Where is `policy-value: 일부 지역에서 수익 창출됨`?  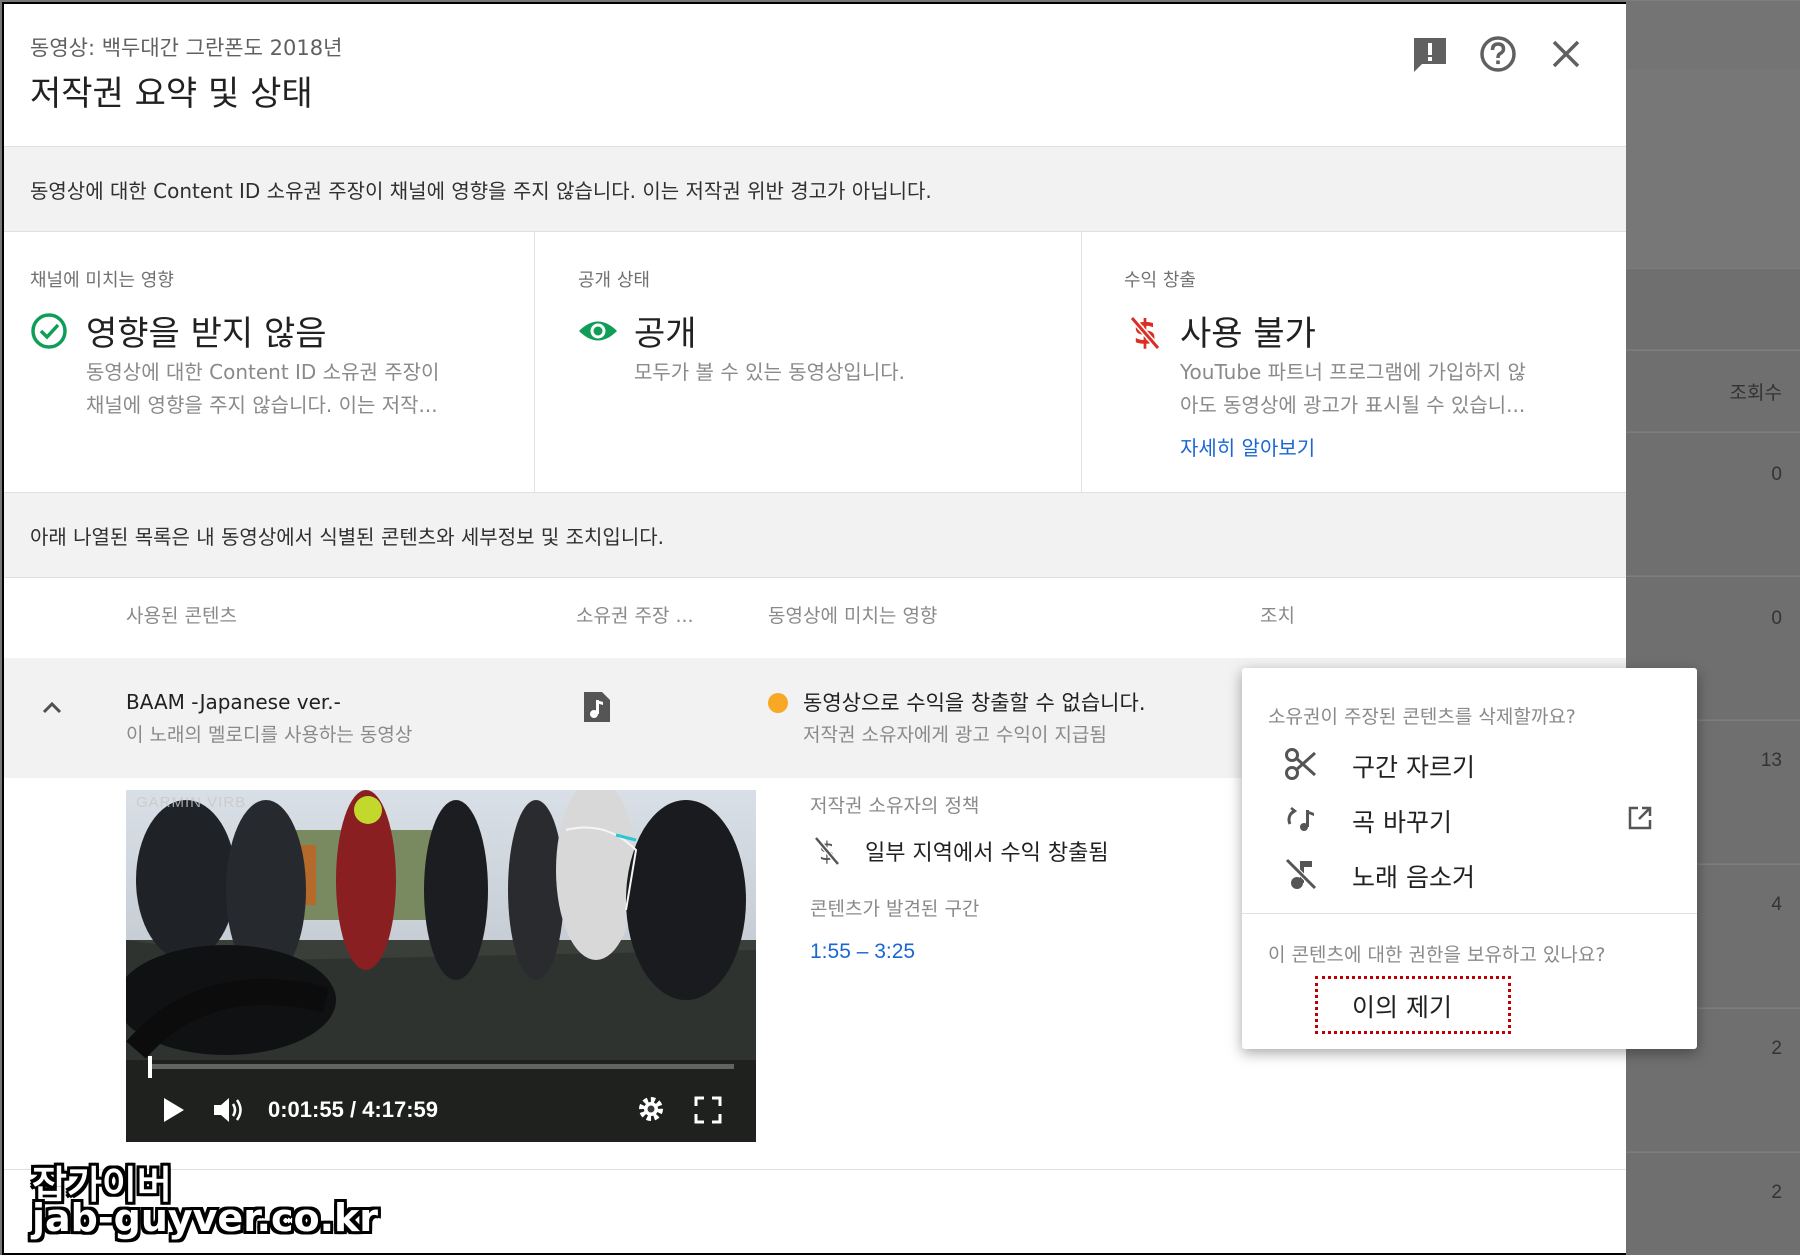
policy-value: 일부 지역에서 수익 창출됨 is located at coordinates (987, 853).